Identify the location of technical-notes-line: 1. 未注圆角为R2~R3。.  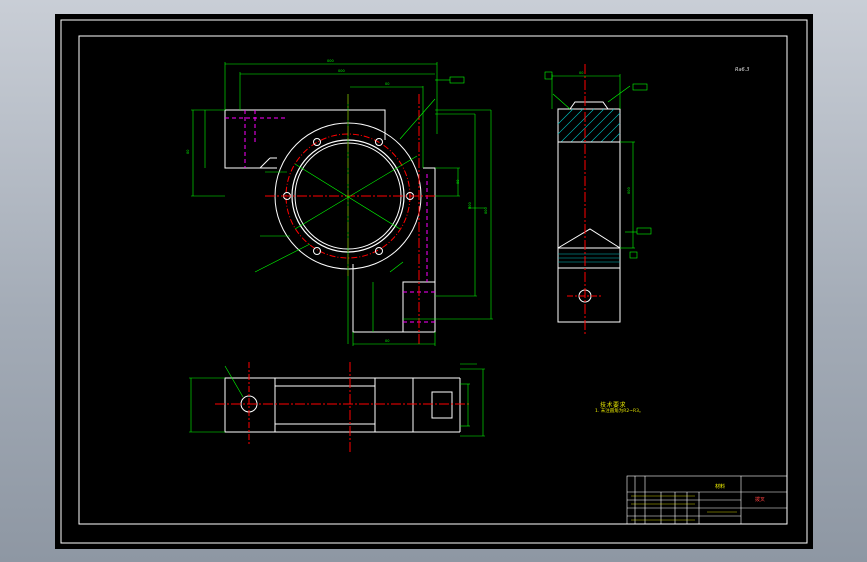
(619, 411).